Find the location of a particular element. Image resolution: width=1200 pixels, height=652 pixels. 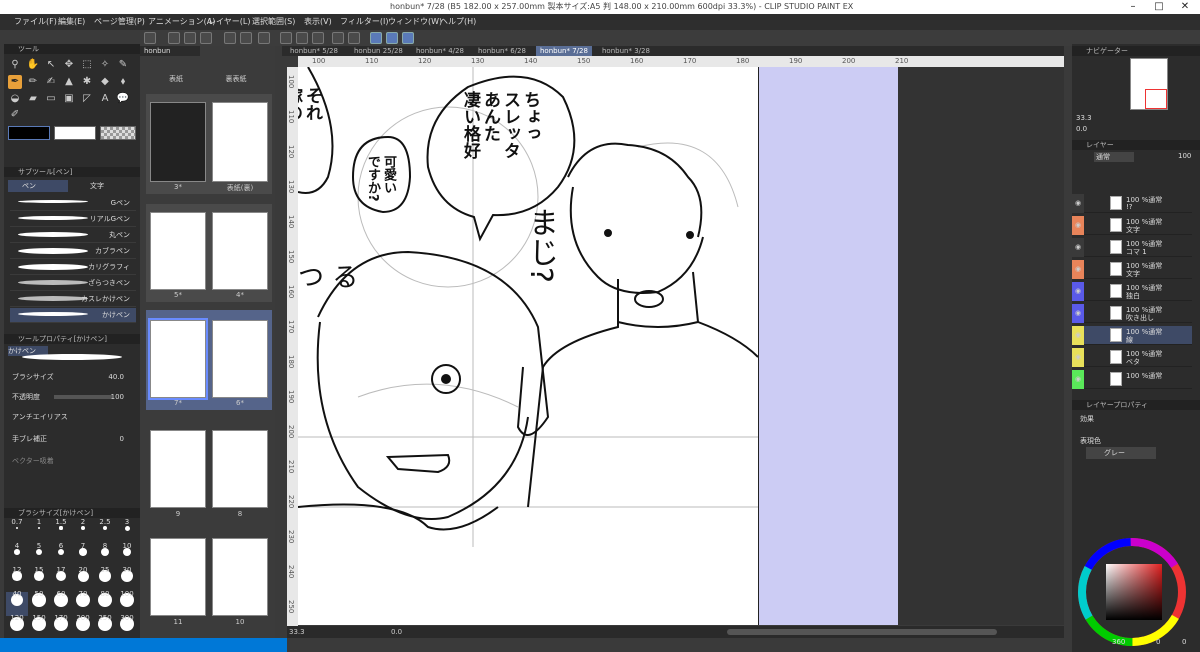

prop-stabilization: 手ブレ補正 0 is located at coordinates (74, 439).